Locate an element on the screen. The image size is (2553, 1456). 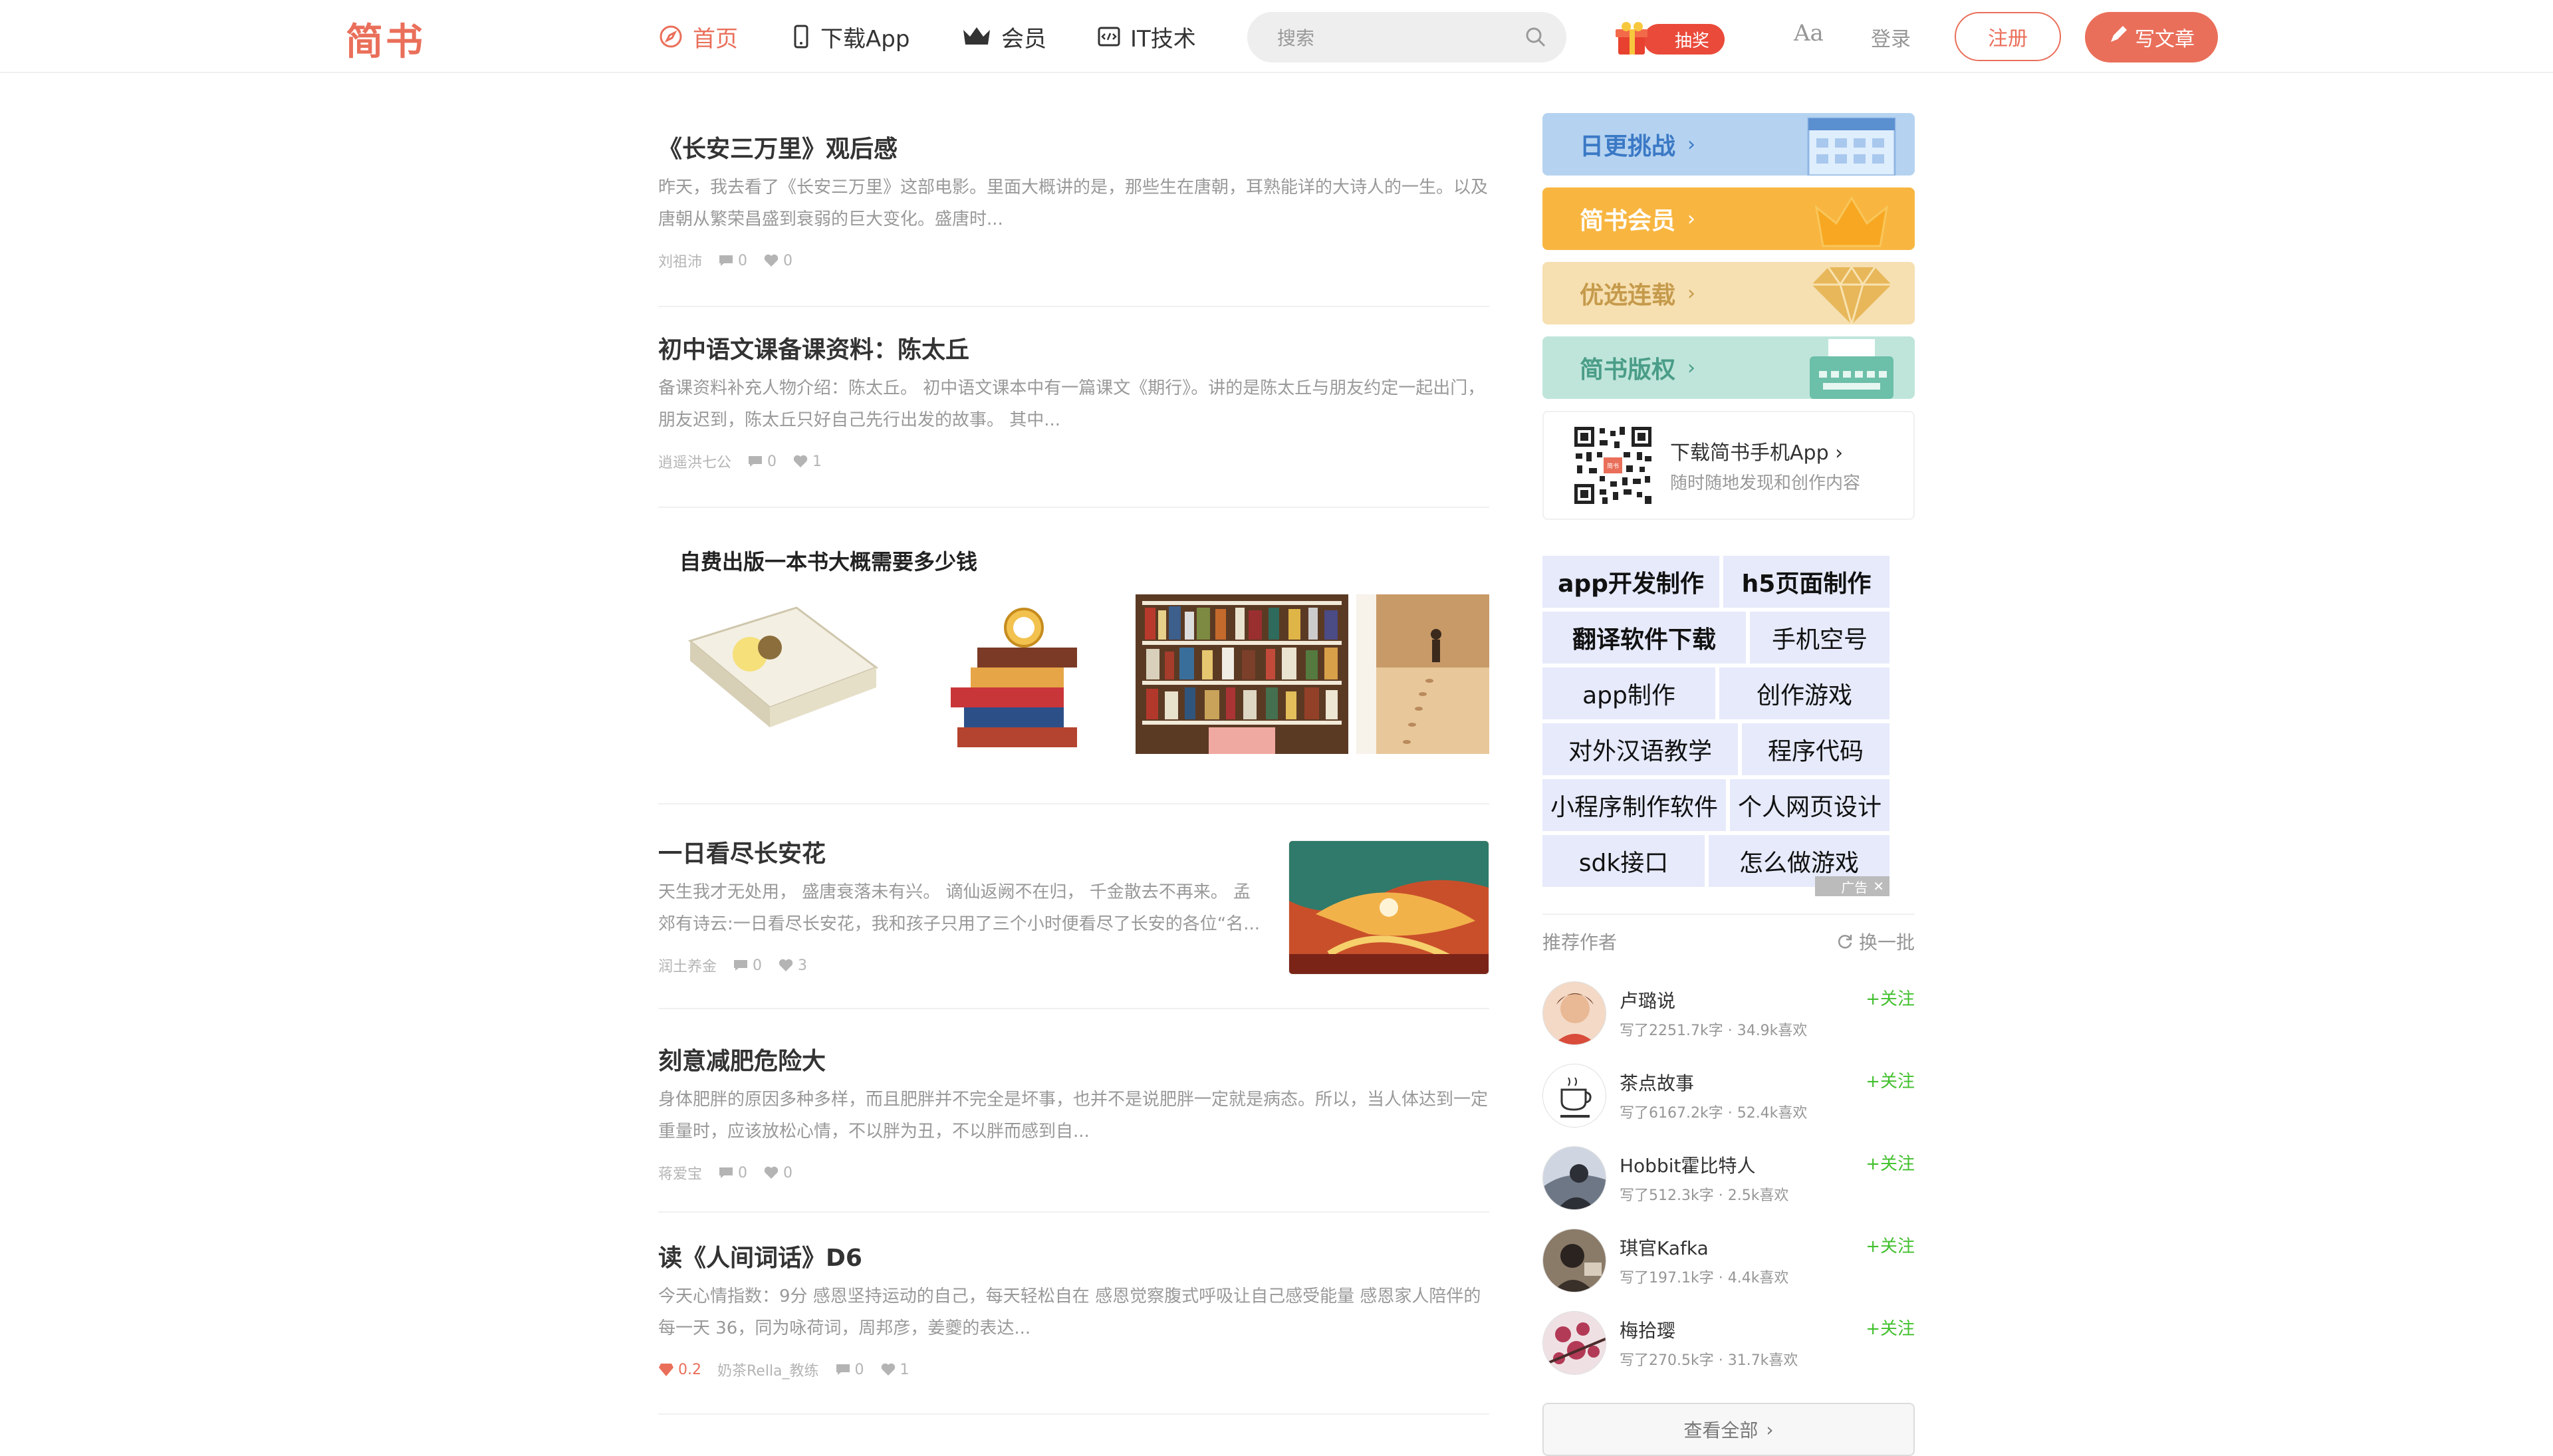
article-meta: 润土养金 0 3 is located at coordinates (960, 966).